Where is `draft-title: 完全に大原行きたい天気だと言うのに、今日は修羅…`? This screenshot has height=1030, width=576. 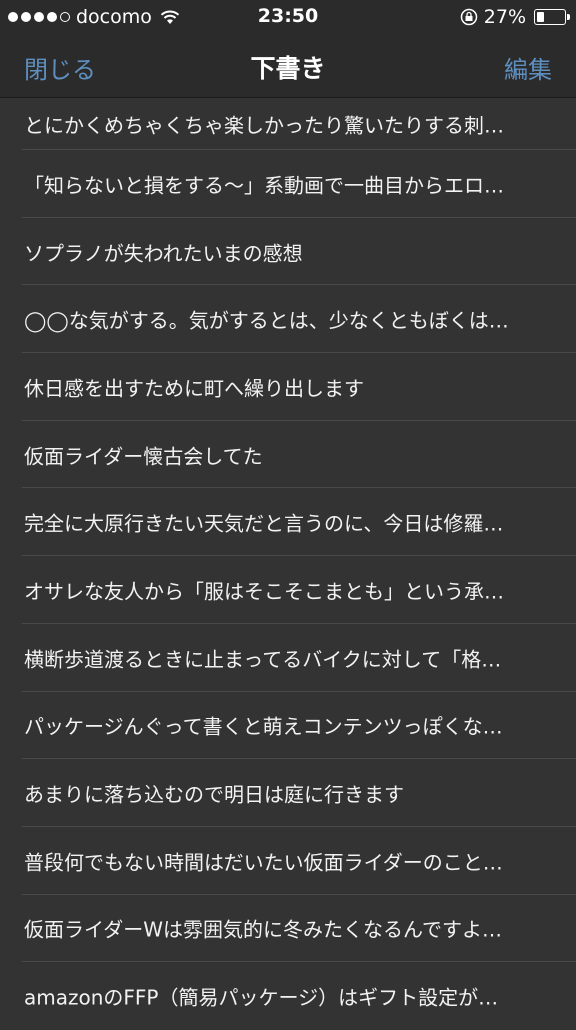 draft-title: 完全に大原行きたい天気だと言うのに、今日は修羅… is located at coordinates (264, 523).